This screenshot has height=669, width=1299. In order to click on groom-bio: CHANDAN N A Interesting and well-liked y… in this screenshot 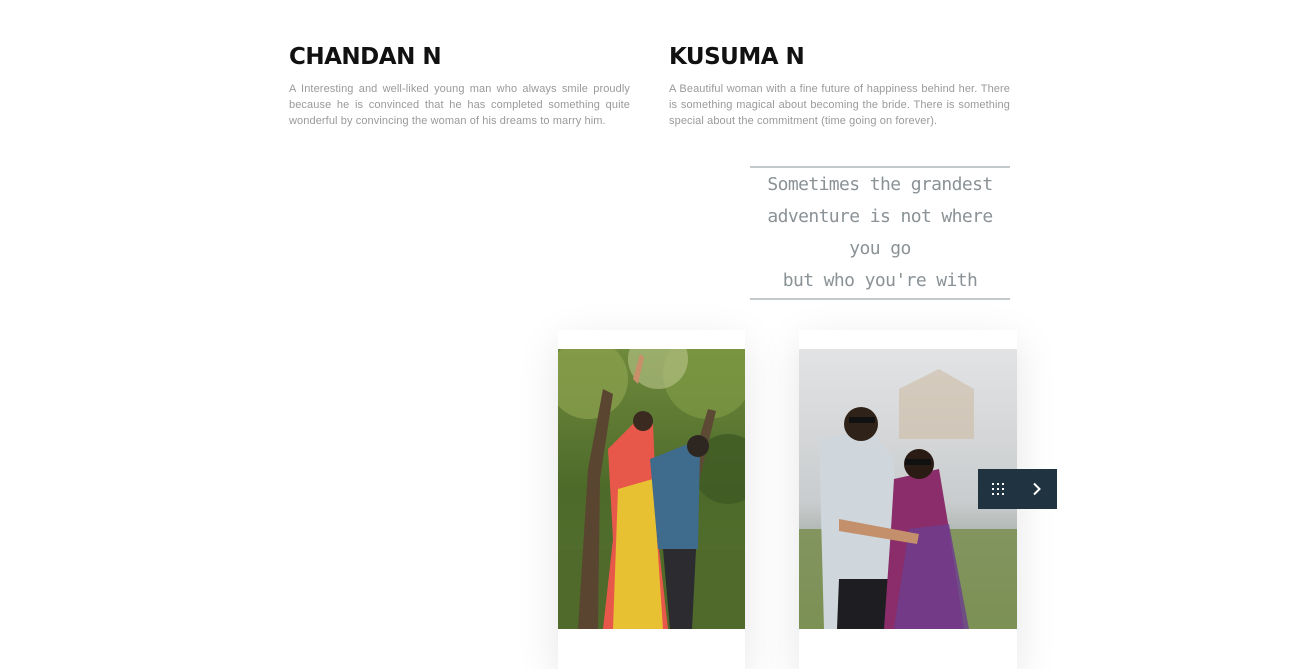, I will do `click(459, 85)`.